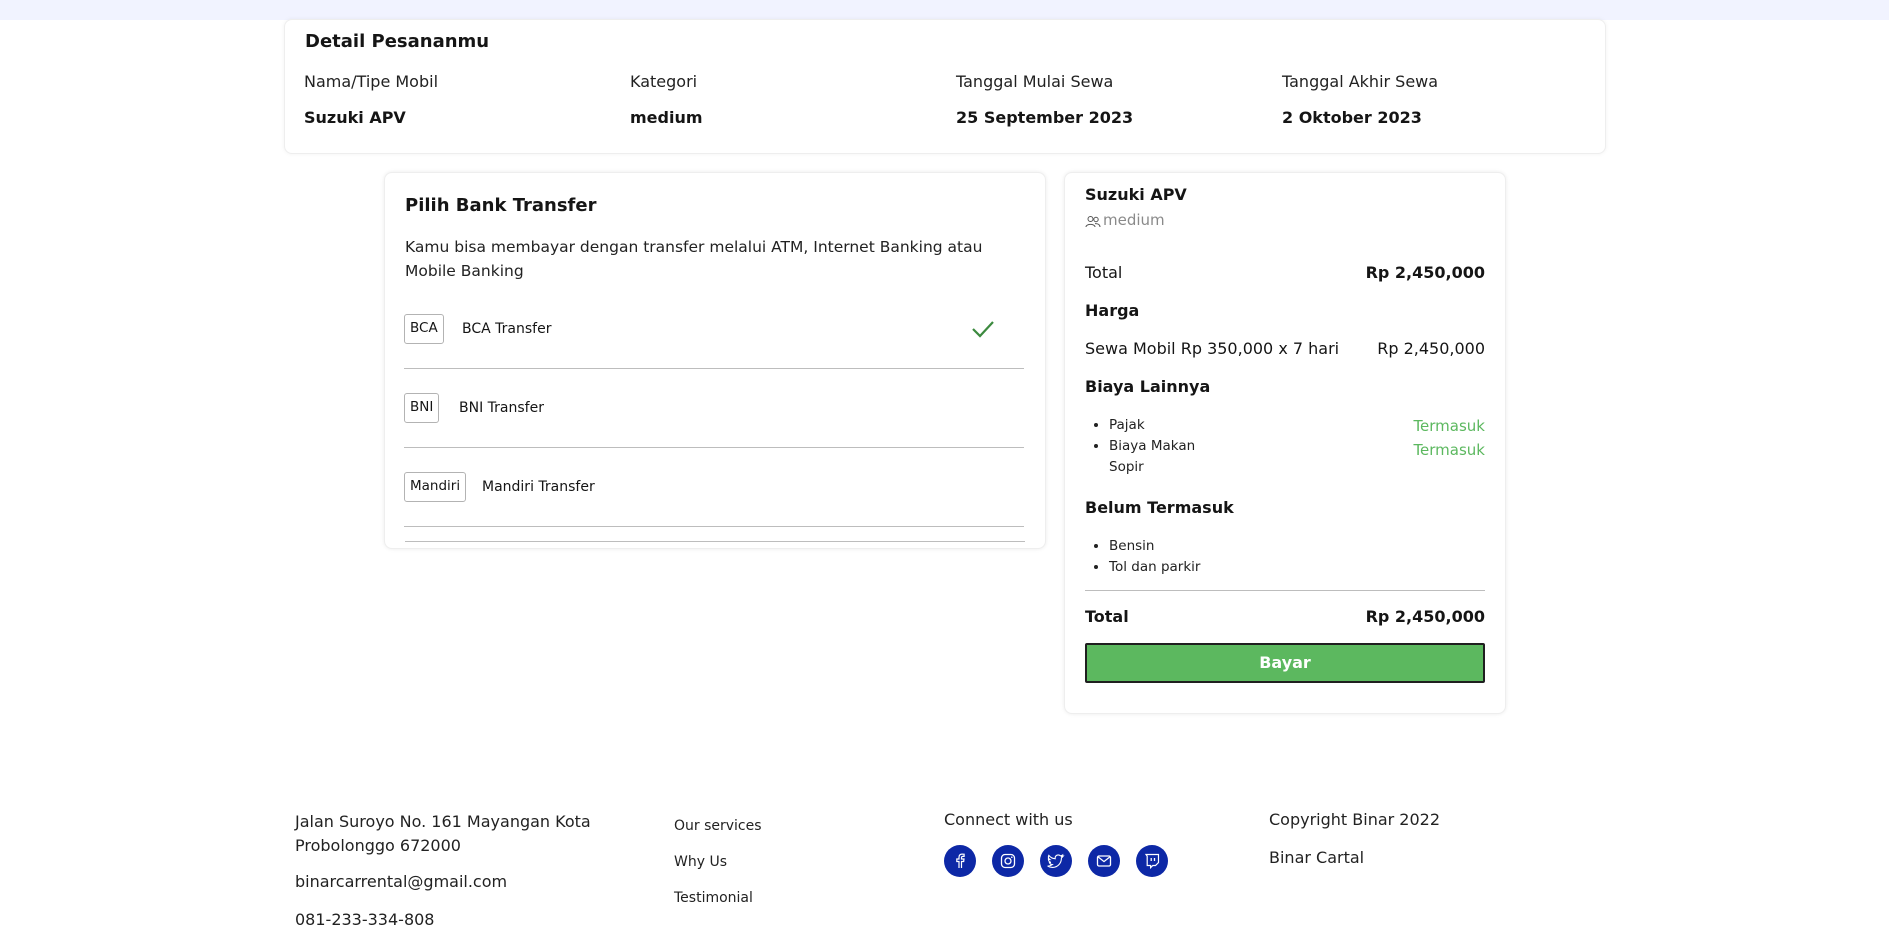 This screenshot has height=929, width=1889. I want to click on detail-value: 25 September 2023, so click(1045, 117).